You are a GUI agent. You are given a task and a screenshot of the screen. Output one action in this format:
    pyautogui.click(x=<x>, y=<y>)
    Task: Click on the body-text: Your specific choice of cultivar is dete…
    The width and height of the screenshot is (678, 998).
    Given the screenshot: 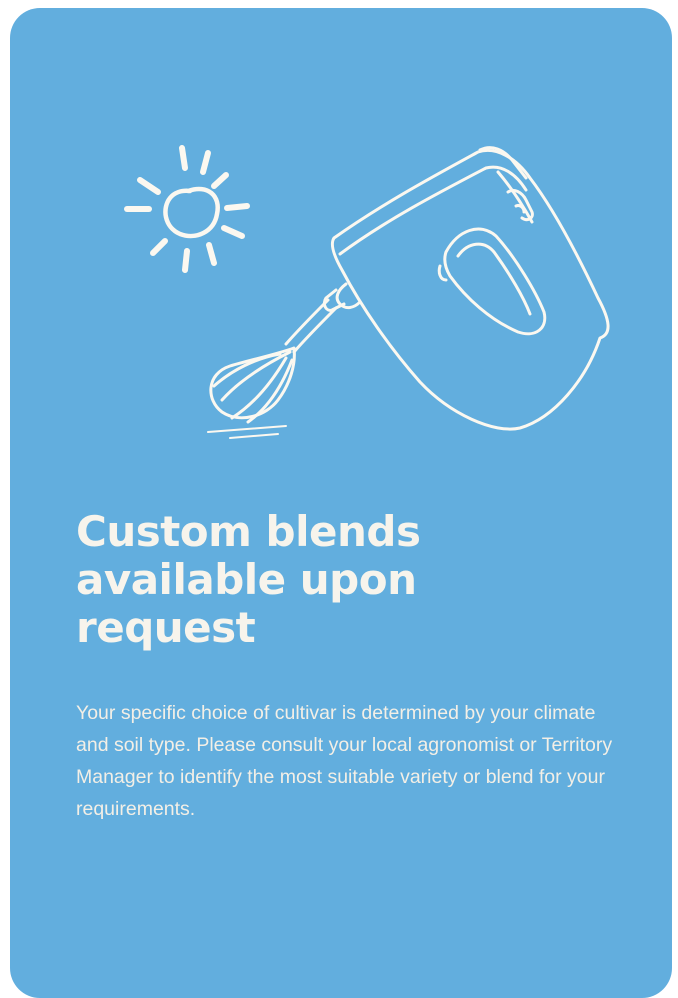 What is the action you would take?
    pyautogui.click(x=344, y=761)
    